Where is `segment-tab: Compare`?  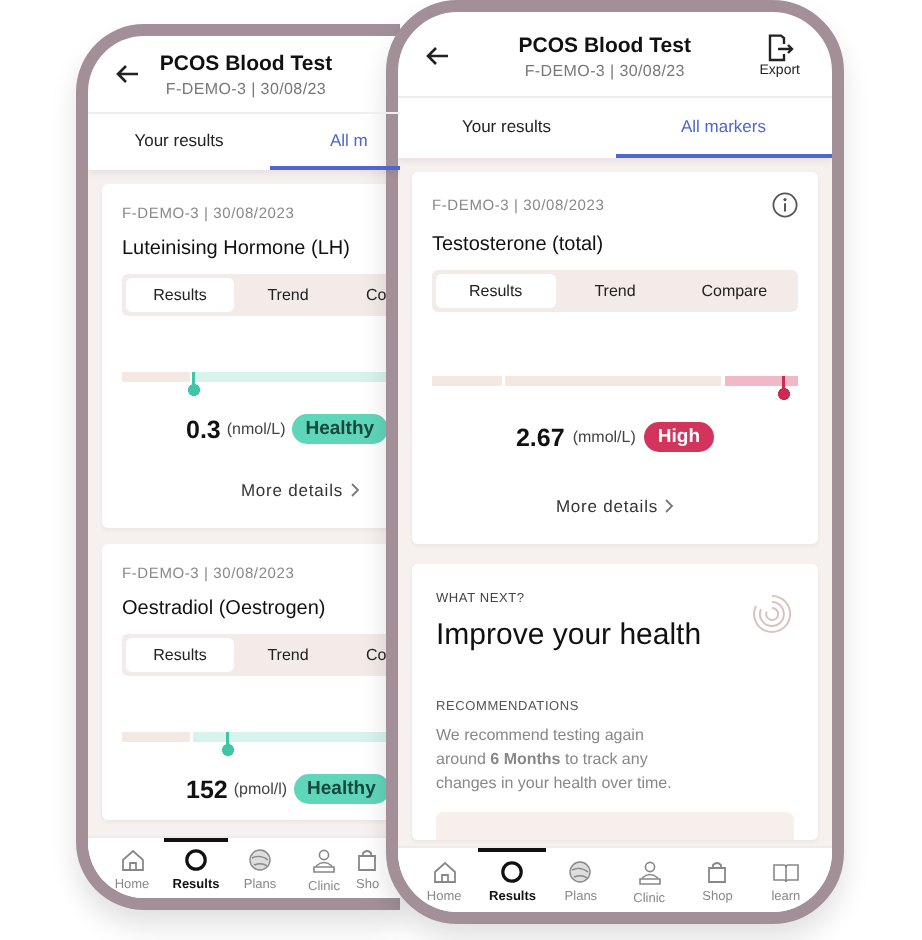
segment-tab: Compare is located at coordinates (734, 291).